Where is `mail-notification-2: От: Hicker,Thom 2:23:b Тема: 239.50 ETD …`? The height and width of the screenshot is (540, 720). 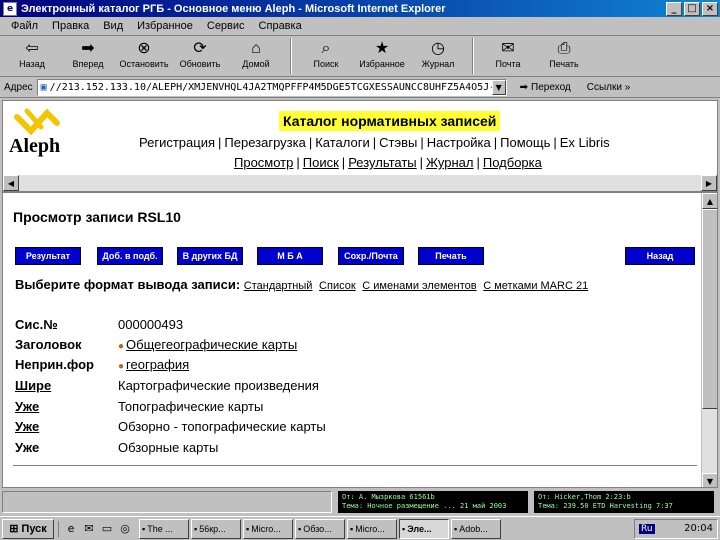 mail-notification-2: От: Hicker,Thom 2:23:b Тема: 239.50 ETD … is located at coordinates (624, 502).